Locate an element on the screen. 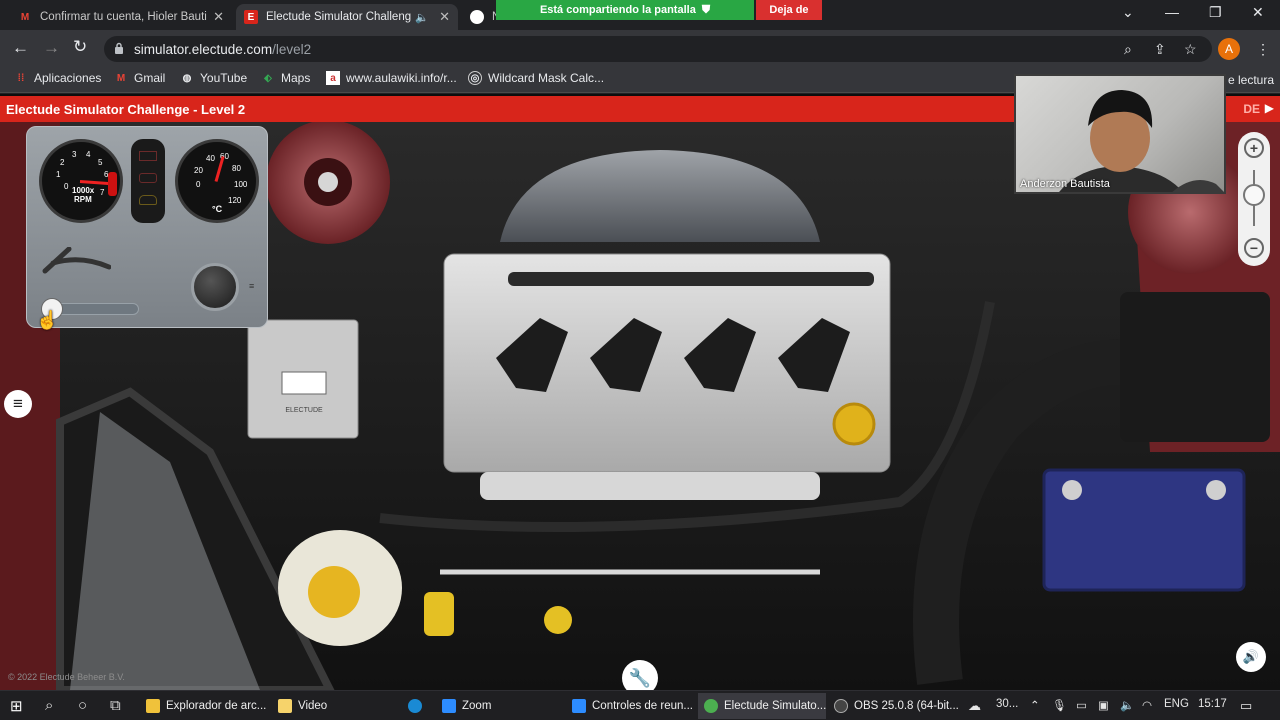  tray-chevron-icon: ⌃ is located at coordinates (1035, 705).